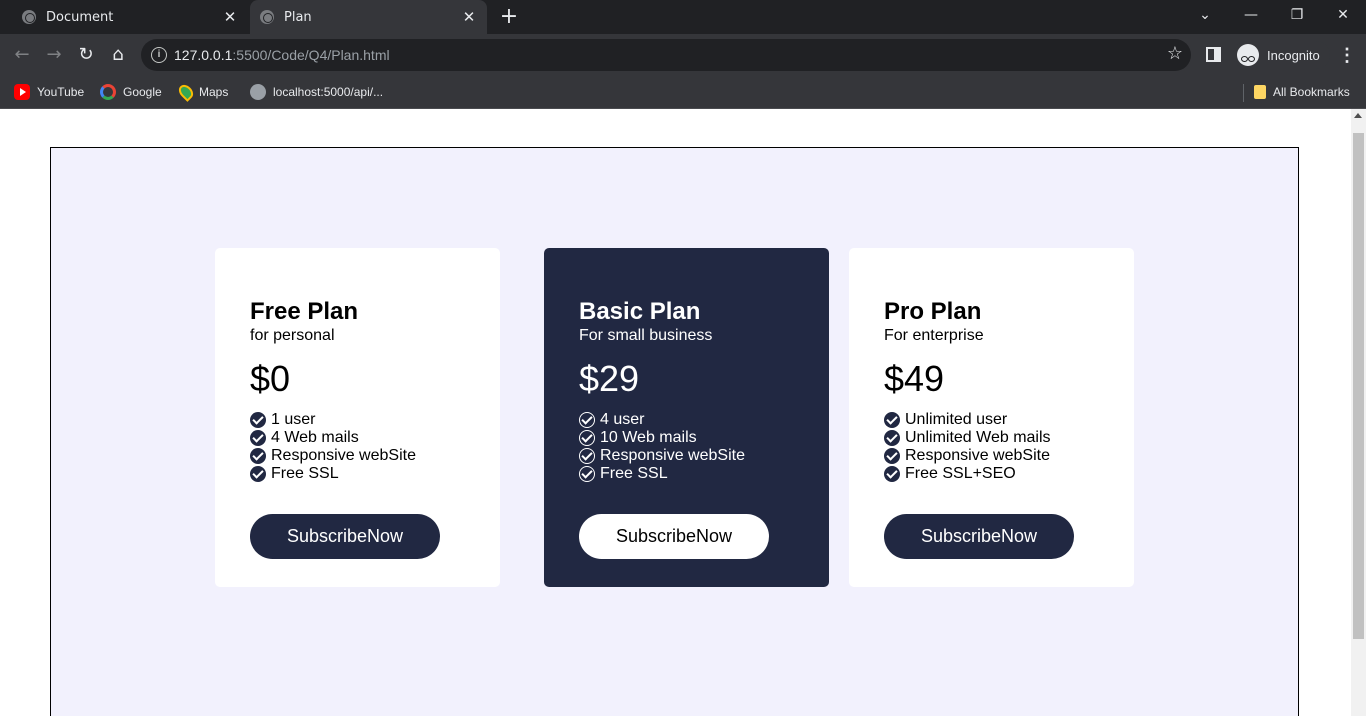 This screenshot has width=1366, height=716. What do you see at coordinates (368, 17) in the screenshot?
I see `tab-plan: Plan ✕` at bounding box center [368, 17].